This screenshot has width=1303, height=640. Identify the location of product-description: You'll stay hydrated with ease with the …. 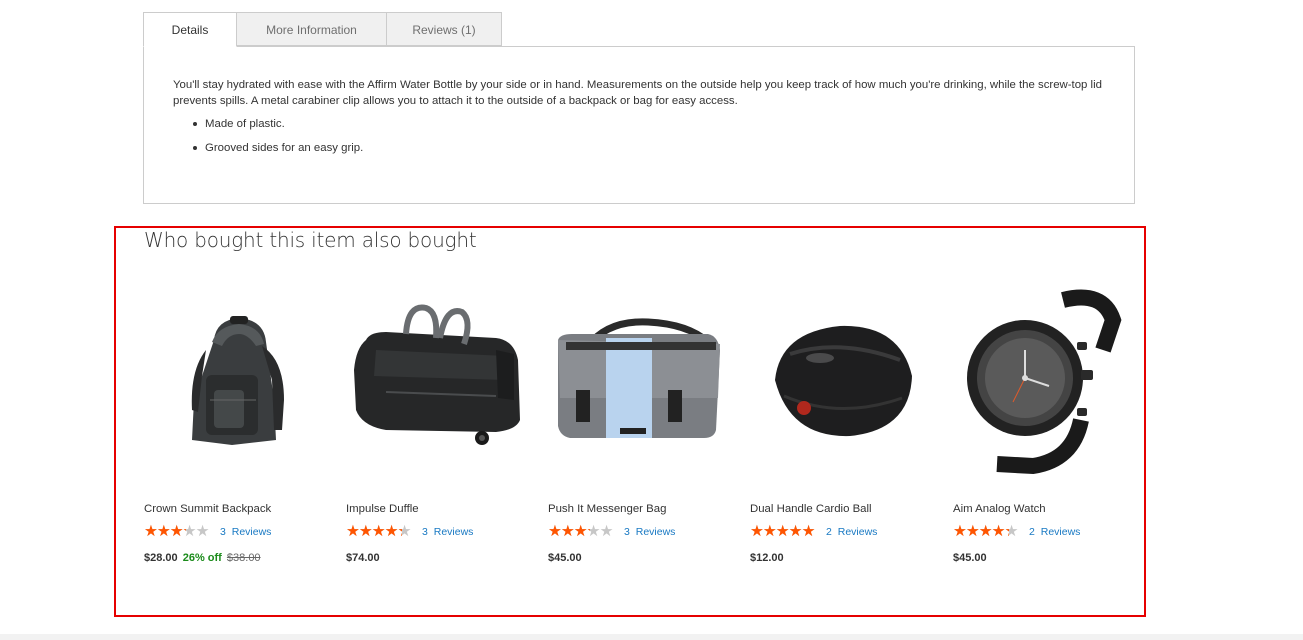
(637, 93).